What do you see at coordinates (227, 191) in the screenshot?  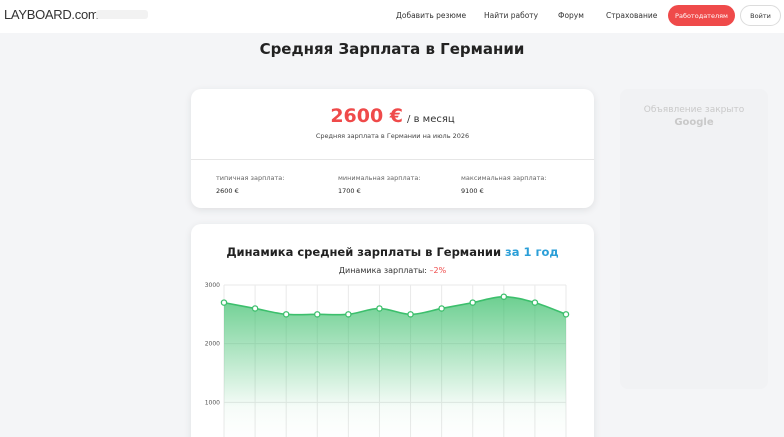 I see `stat-typical-value: 2600 €` at bounding box center [227, 191].